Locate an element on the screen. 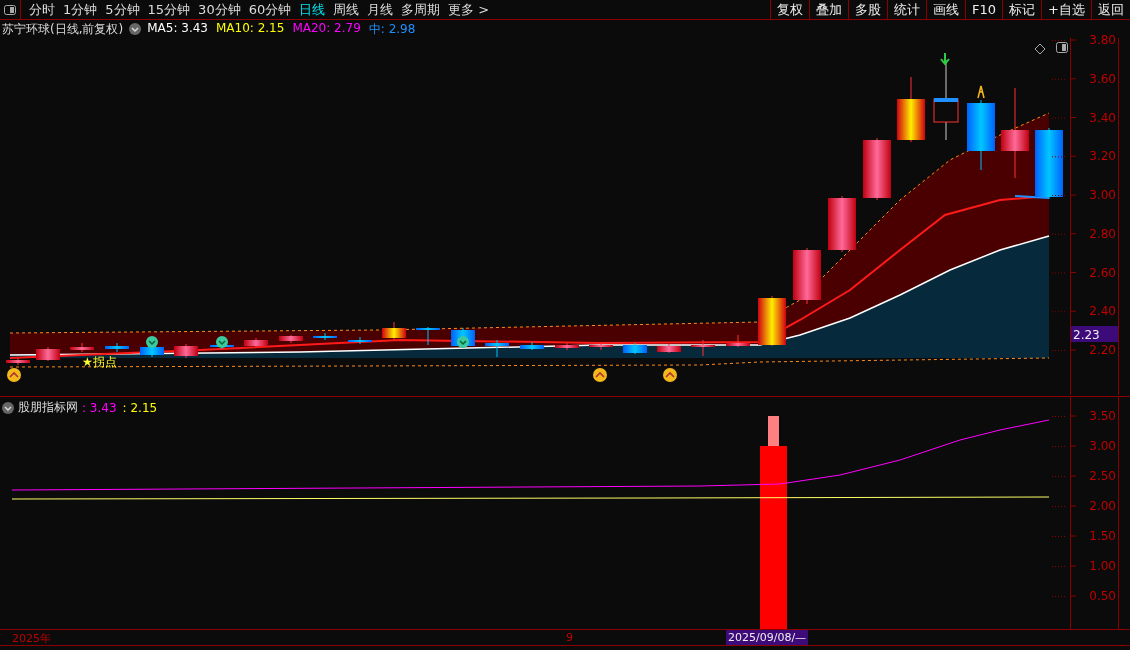 The image size is (1130, 650). price-axis-label: 3.20 is located at coordinates (1102, 156).